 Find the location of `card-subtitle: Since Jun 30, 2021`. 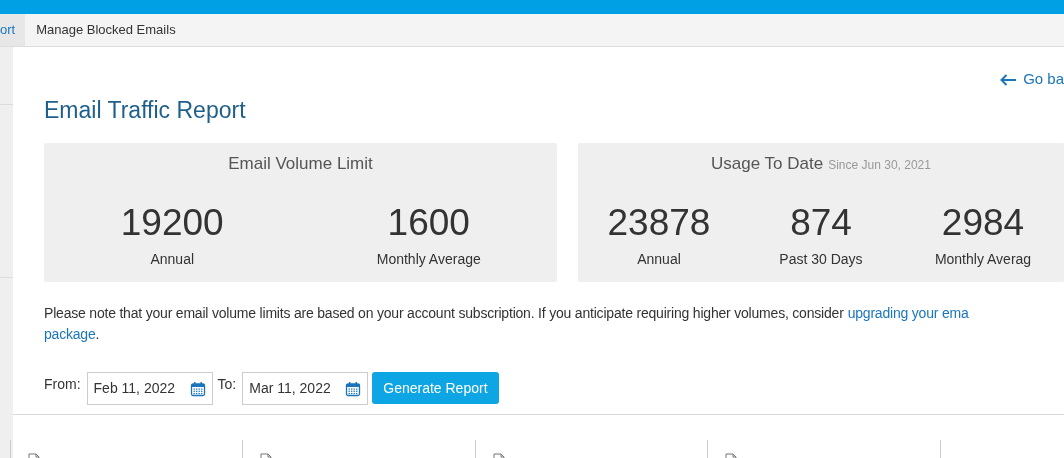

card-subtitle: Since Jun 30, 2021 is located at coordinates (879, 165).